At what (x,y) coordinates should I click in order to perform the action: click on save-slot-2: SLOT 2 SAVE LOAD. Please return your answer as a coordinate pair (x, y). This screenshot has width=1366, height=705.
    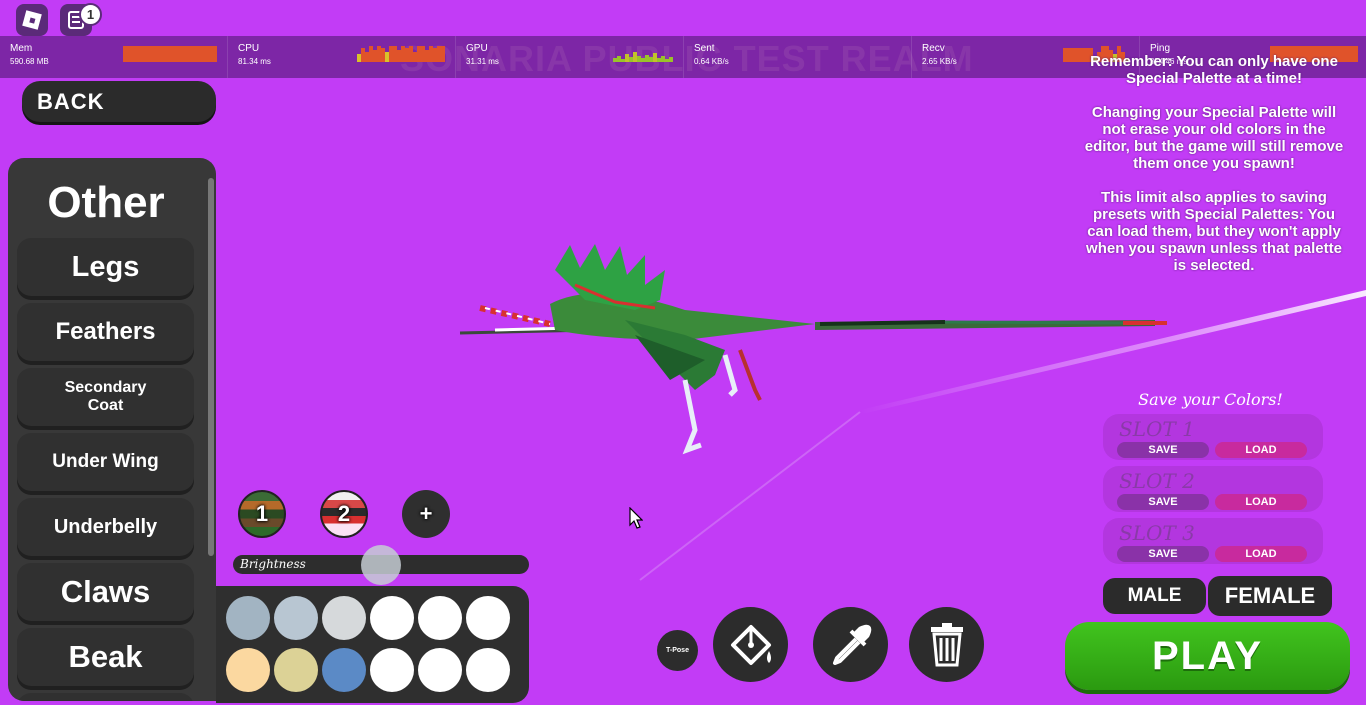
    Looking at the image, I should click on (1213, 489).